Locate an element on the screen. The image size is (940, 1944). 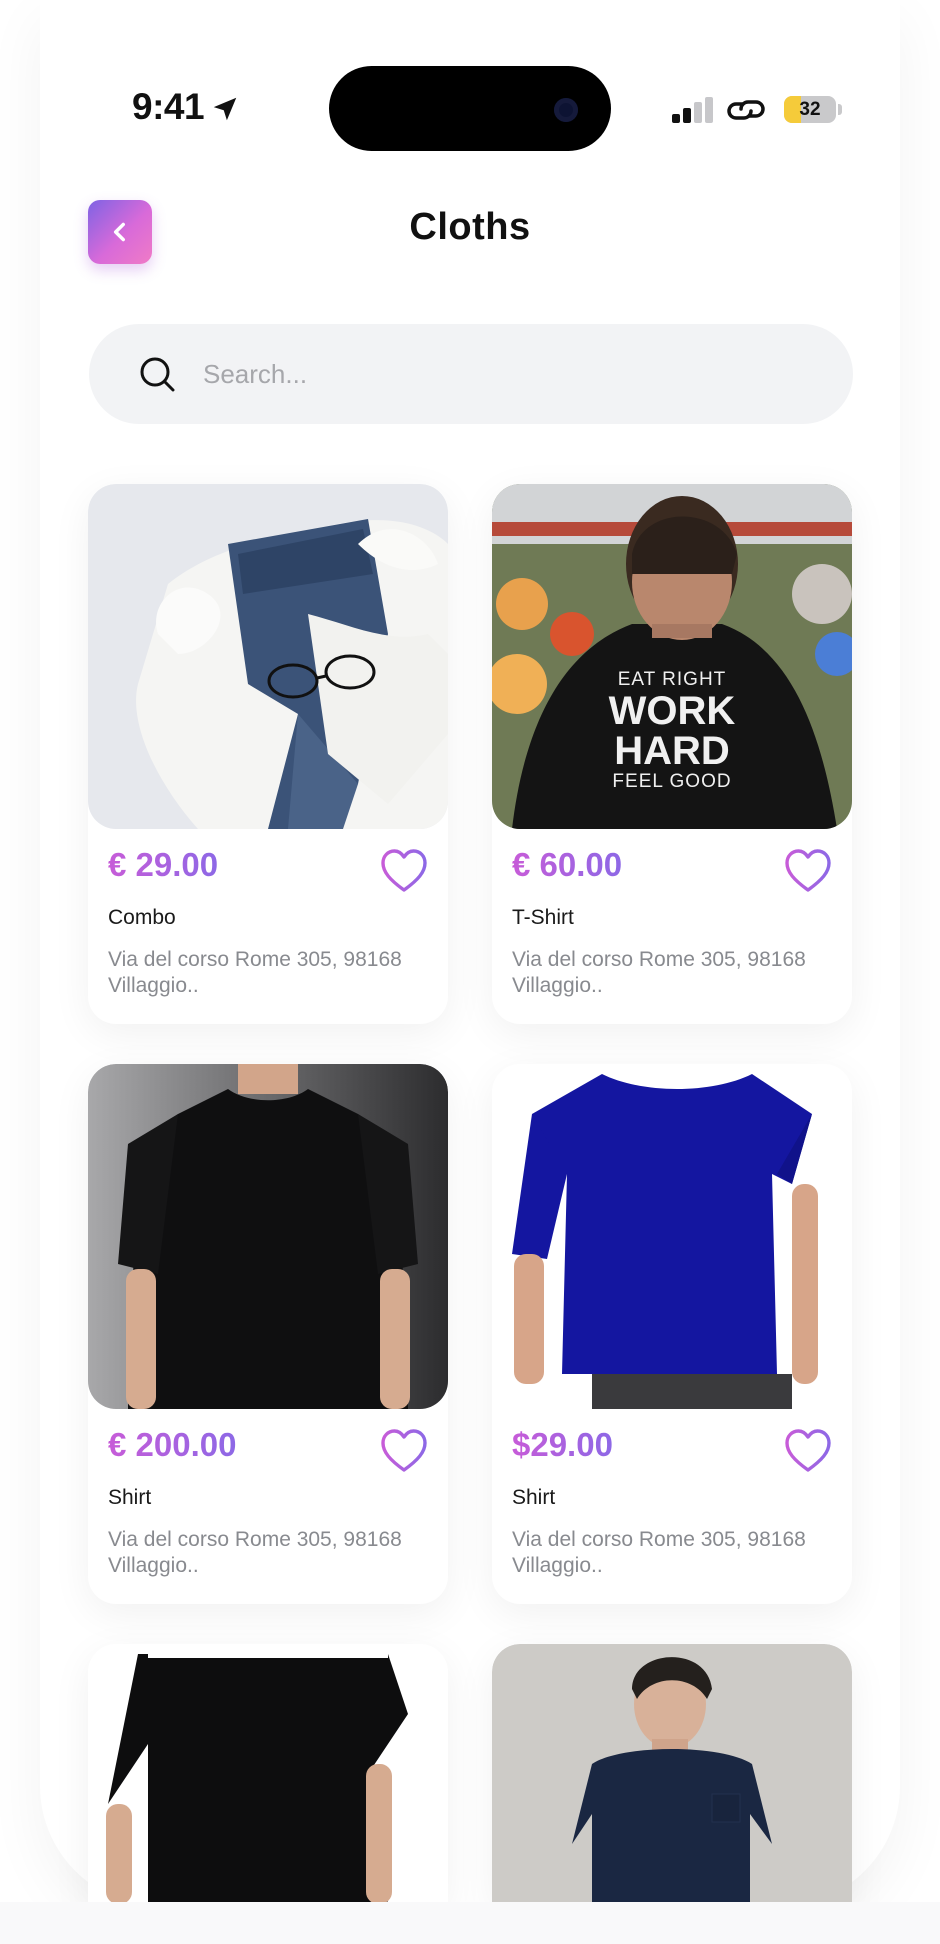
battery-level: 32 is located at coordinates (810, 109).